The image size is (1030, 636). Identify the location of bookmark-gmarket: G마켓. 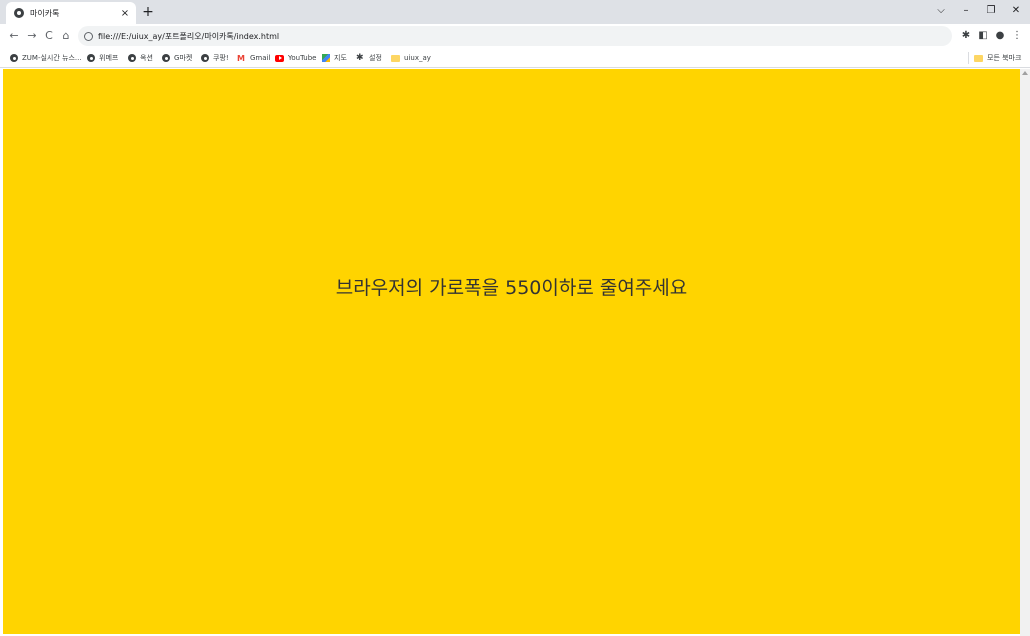
(177, 58).